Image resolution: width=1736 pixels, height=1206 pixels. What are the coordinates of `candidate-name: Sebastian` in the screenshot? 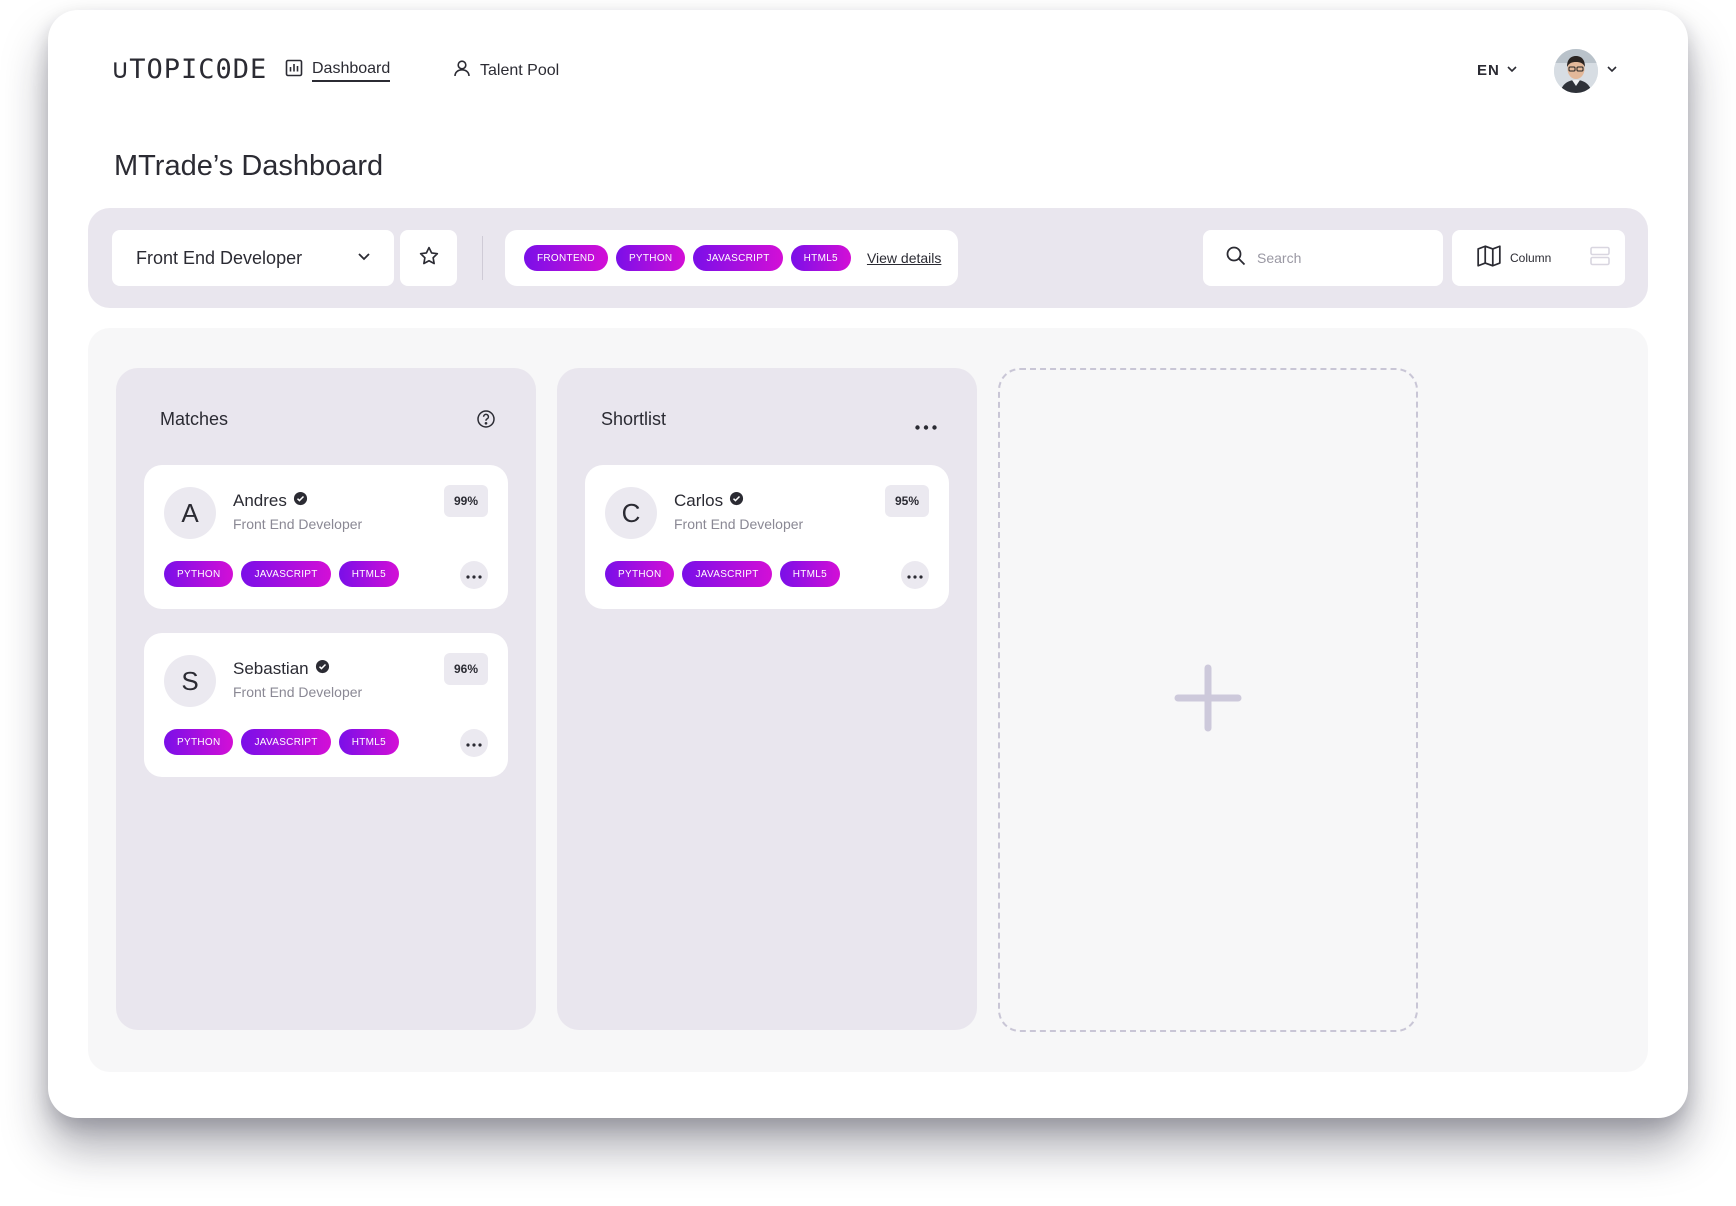 It's located at (281, 669).